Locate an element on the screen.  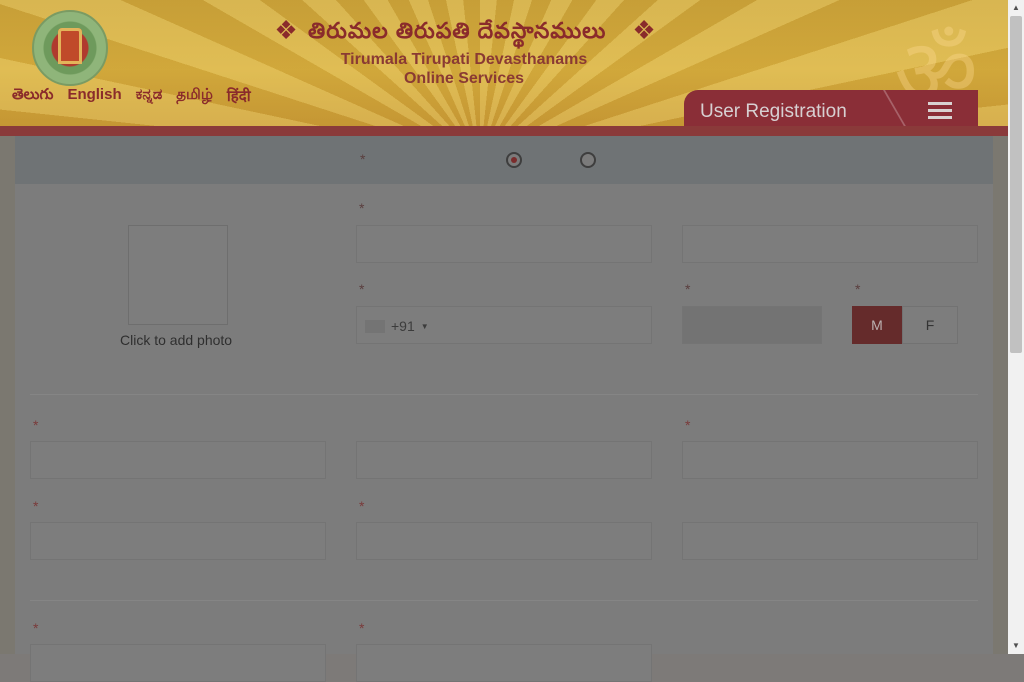
header-bottom-bar is located at coordinates (504, 131).